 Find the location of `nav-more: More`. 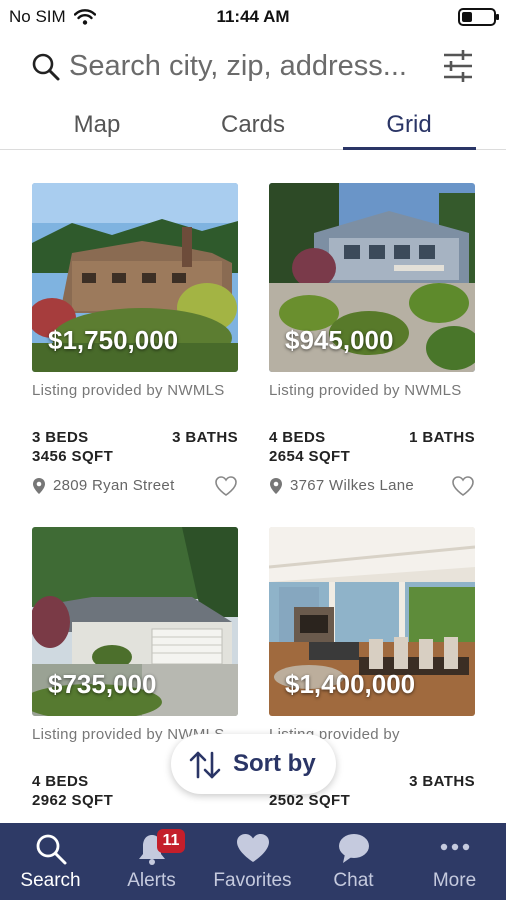

nav-more: More is located at coordinates (454, 861).